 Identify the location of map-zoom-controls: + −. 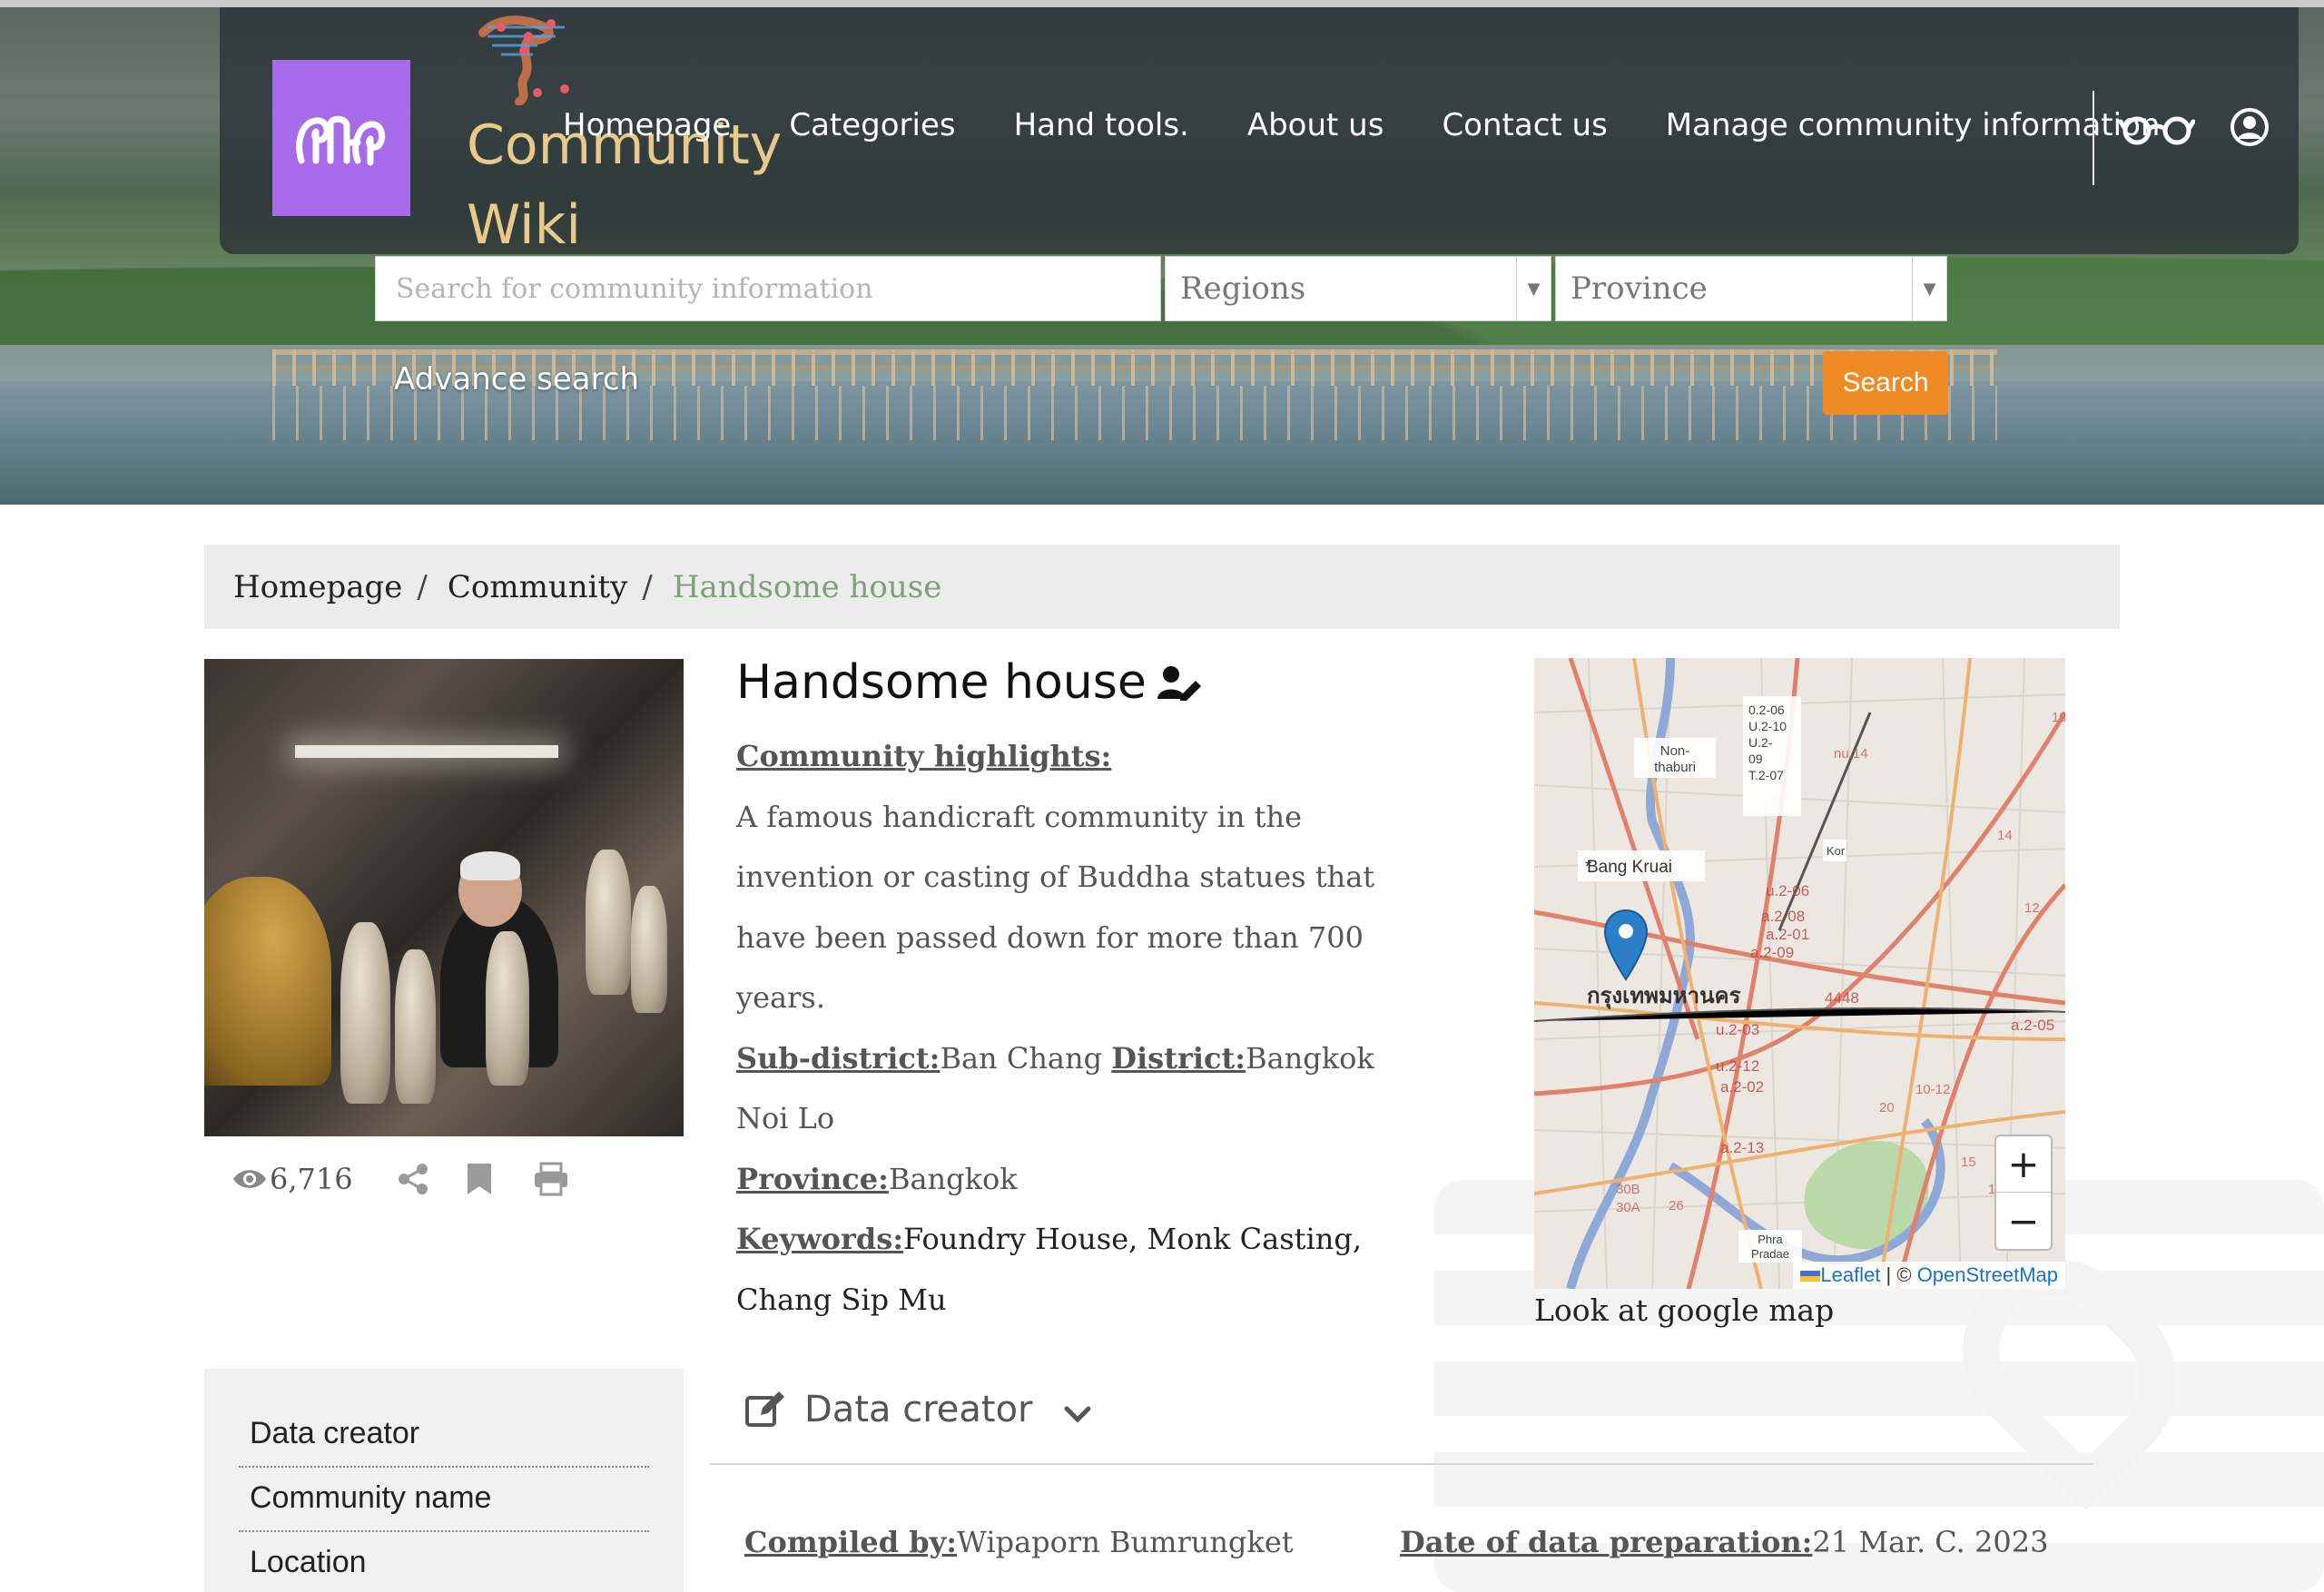
(2023, 1193).